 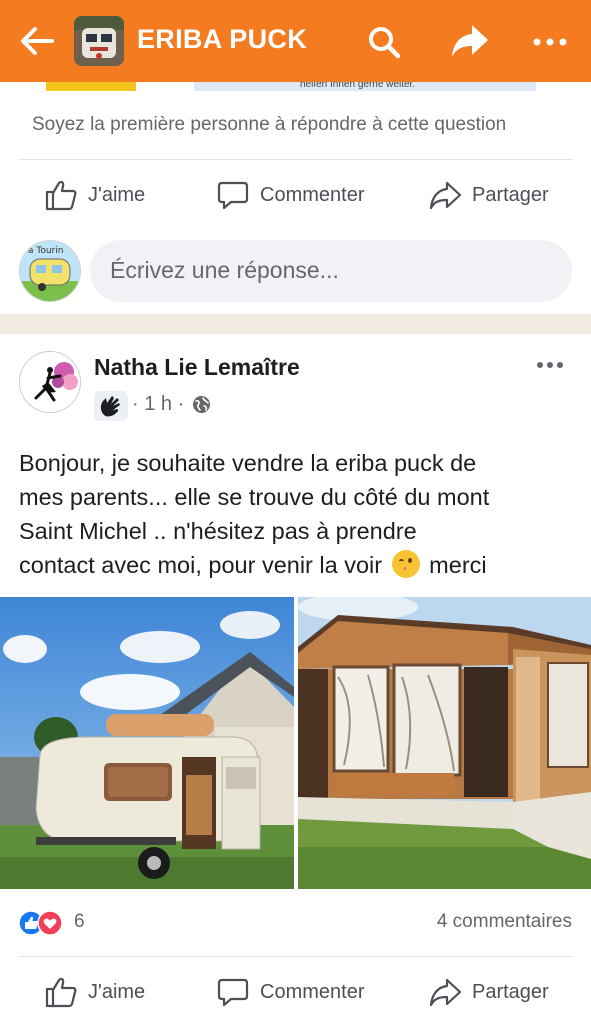 What do you see at coordinates (295, 324) in the screenshot?
I see `section-separator` at bounding box center [295, 324].